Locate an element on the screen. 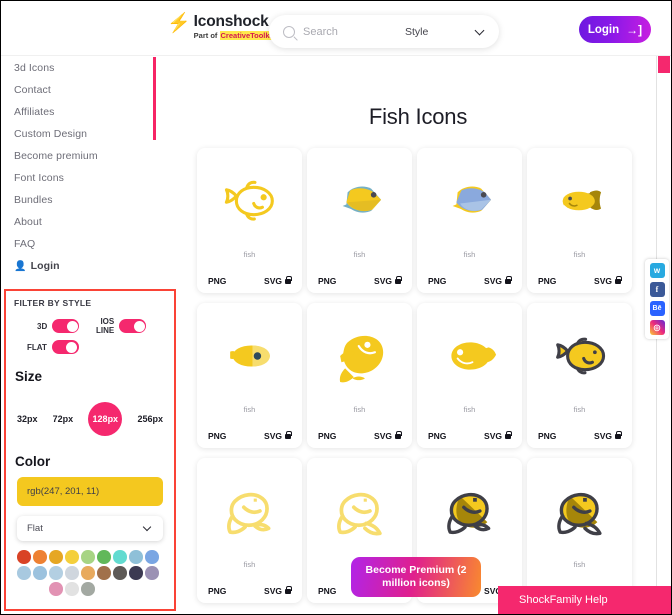 The width and height of the screenshot is (672, 615). facebook-icon: f is located at coordinates (657, 289).